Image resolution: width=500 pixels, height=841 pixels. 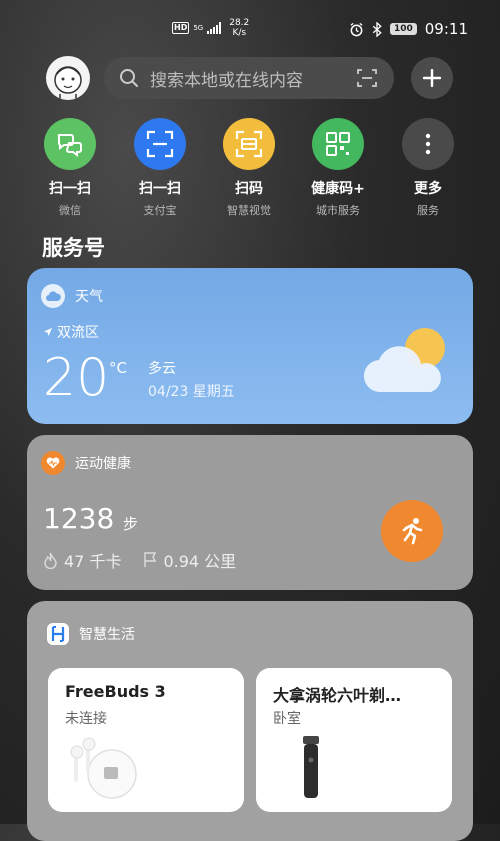 I want to click on signal-icon, so click(x=214, y=28).